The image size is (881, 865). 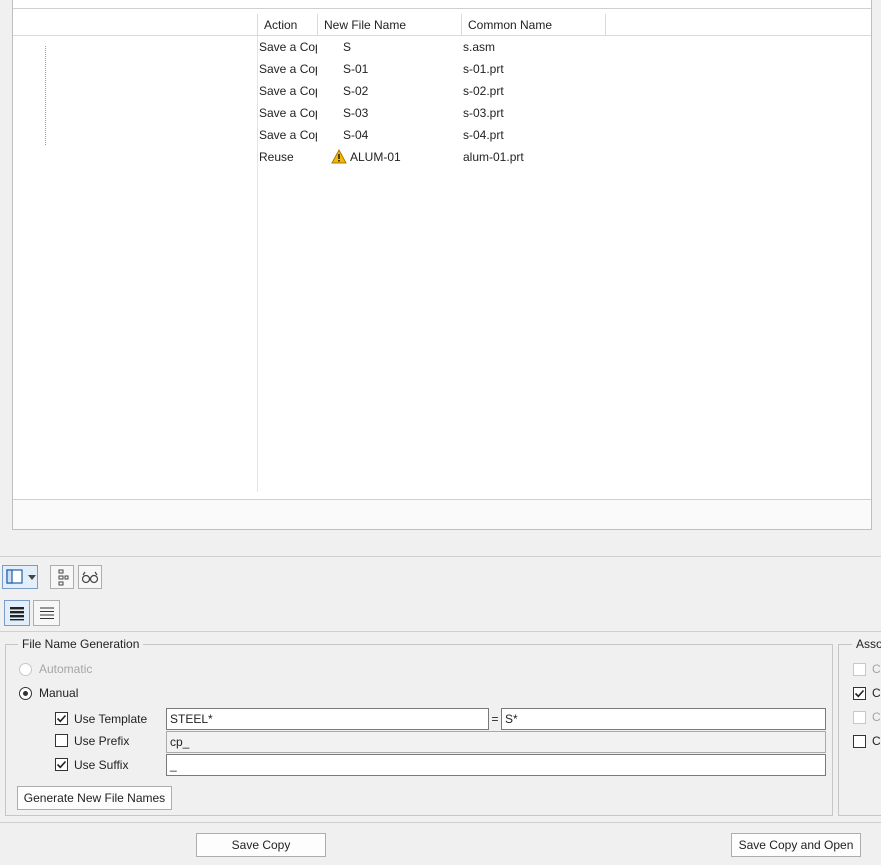 I want to click on common-name-cell: s-04.prt, so click(x=483, y=135).